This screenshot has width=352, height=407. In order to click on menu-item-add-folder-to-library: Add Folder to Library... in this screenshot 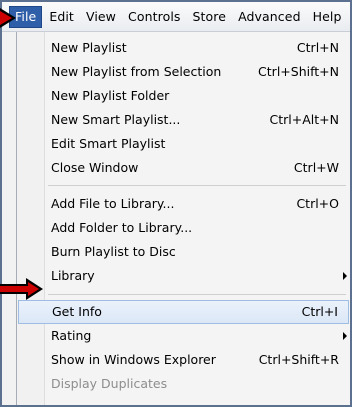, I will do `click(183, 228)`.